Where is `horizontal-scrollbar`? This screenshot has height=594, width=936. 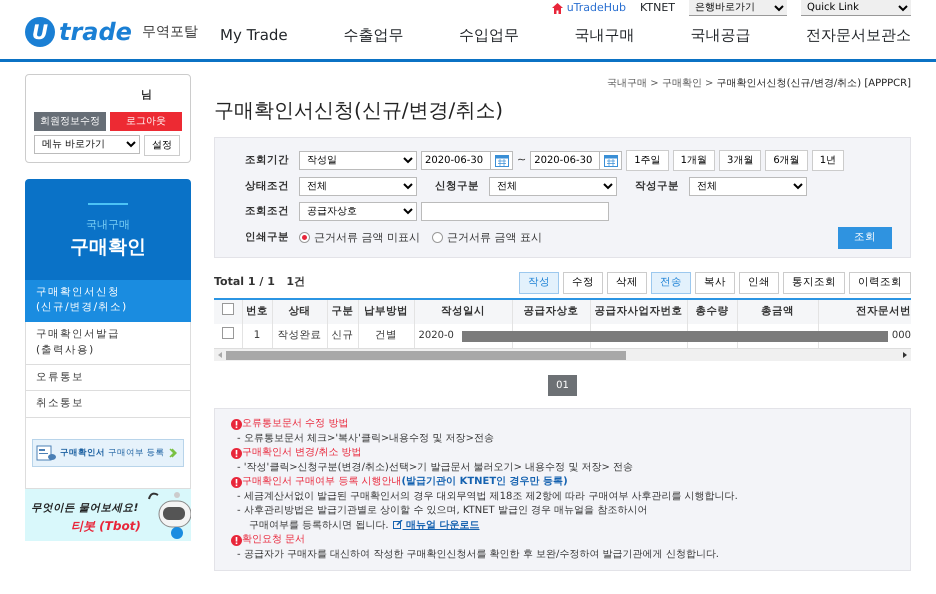 horizontal-scrollbar is located at coordinates (562, 355).